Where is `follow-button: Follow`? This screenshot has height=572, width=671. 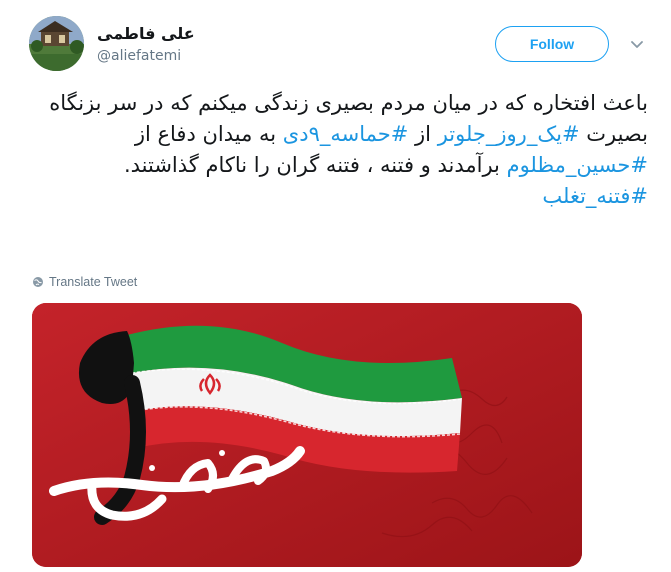 follow-button: Follow is located at coordinates (552, 44).